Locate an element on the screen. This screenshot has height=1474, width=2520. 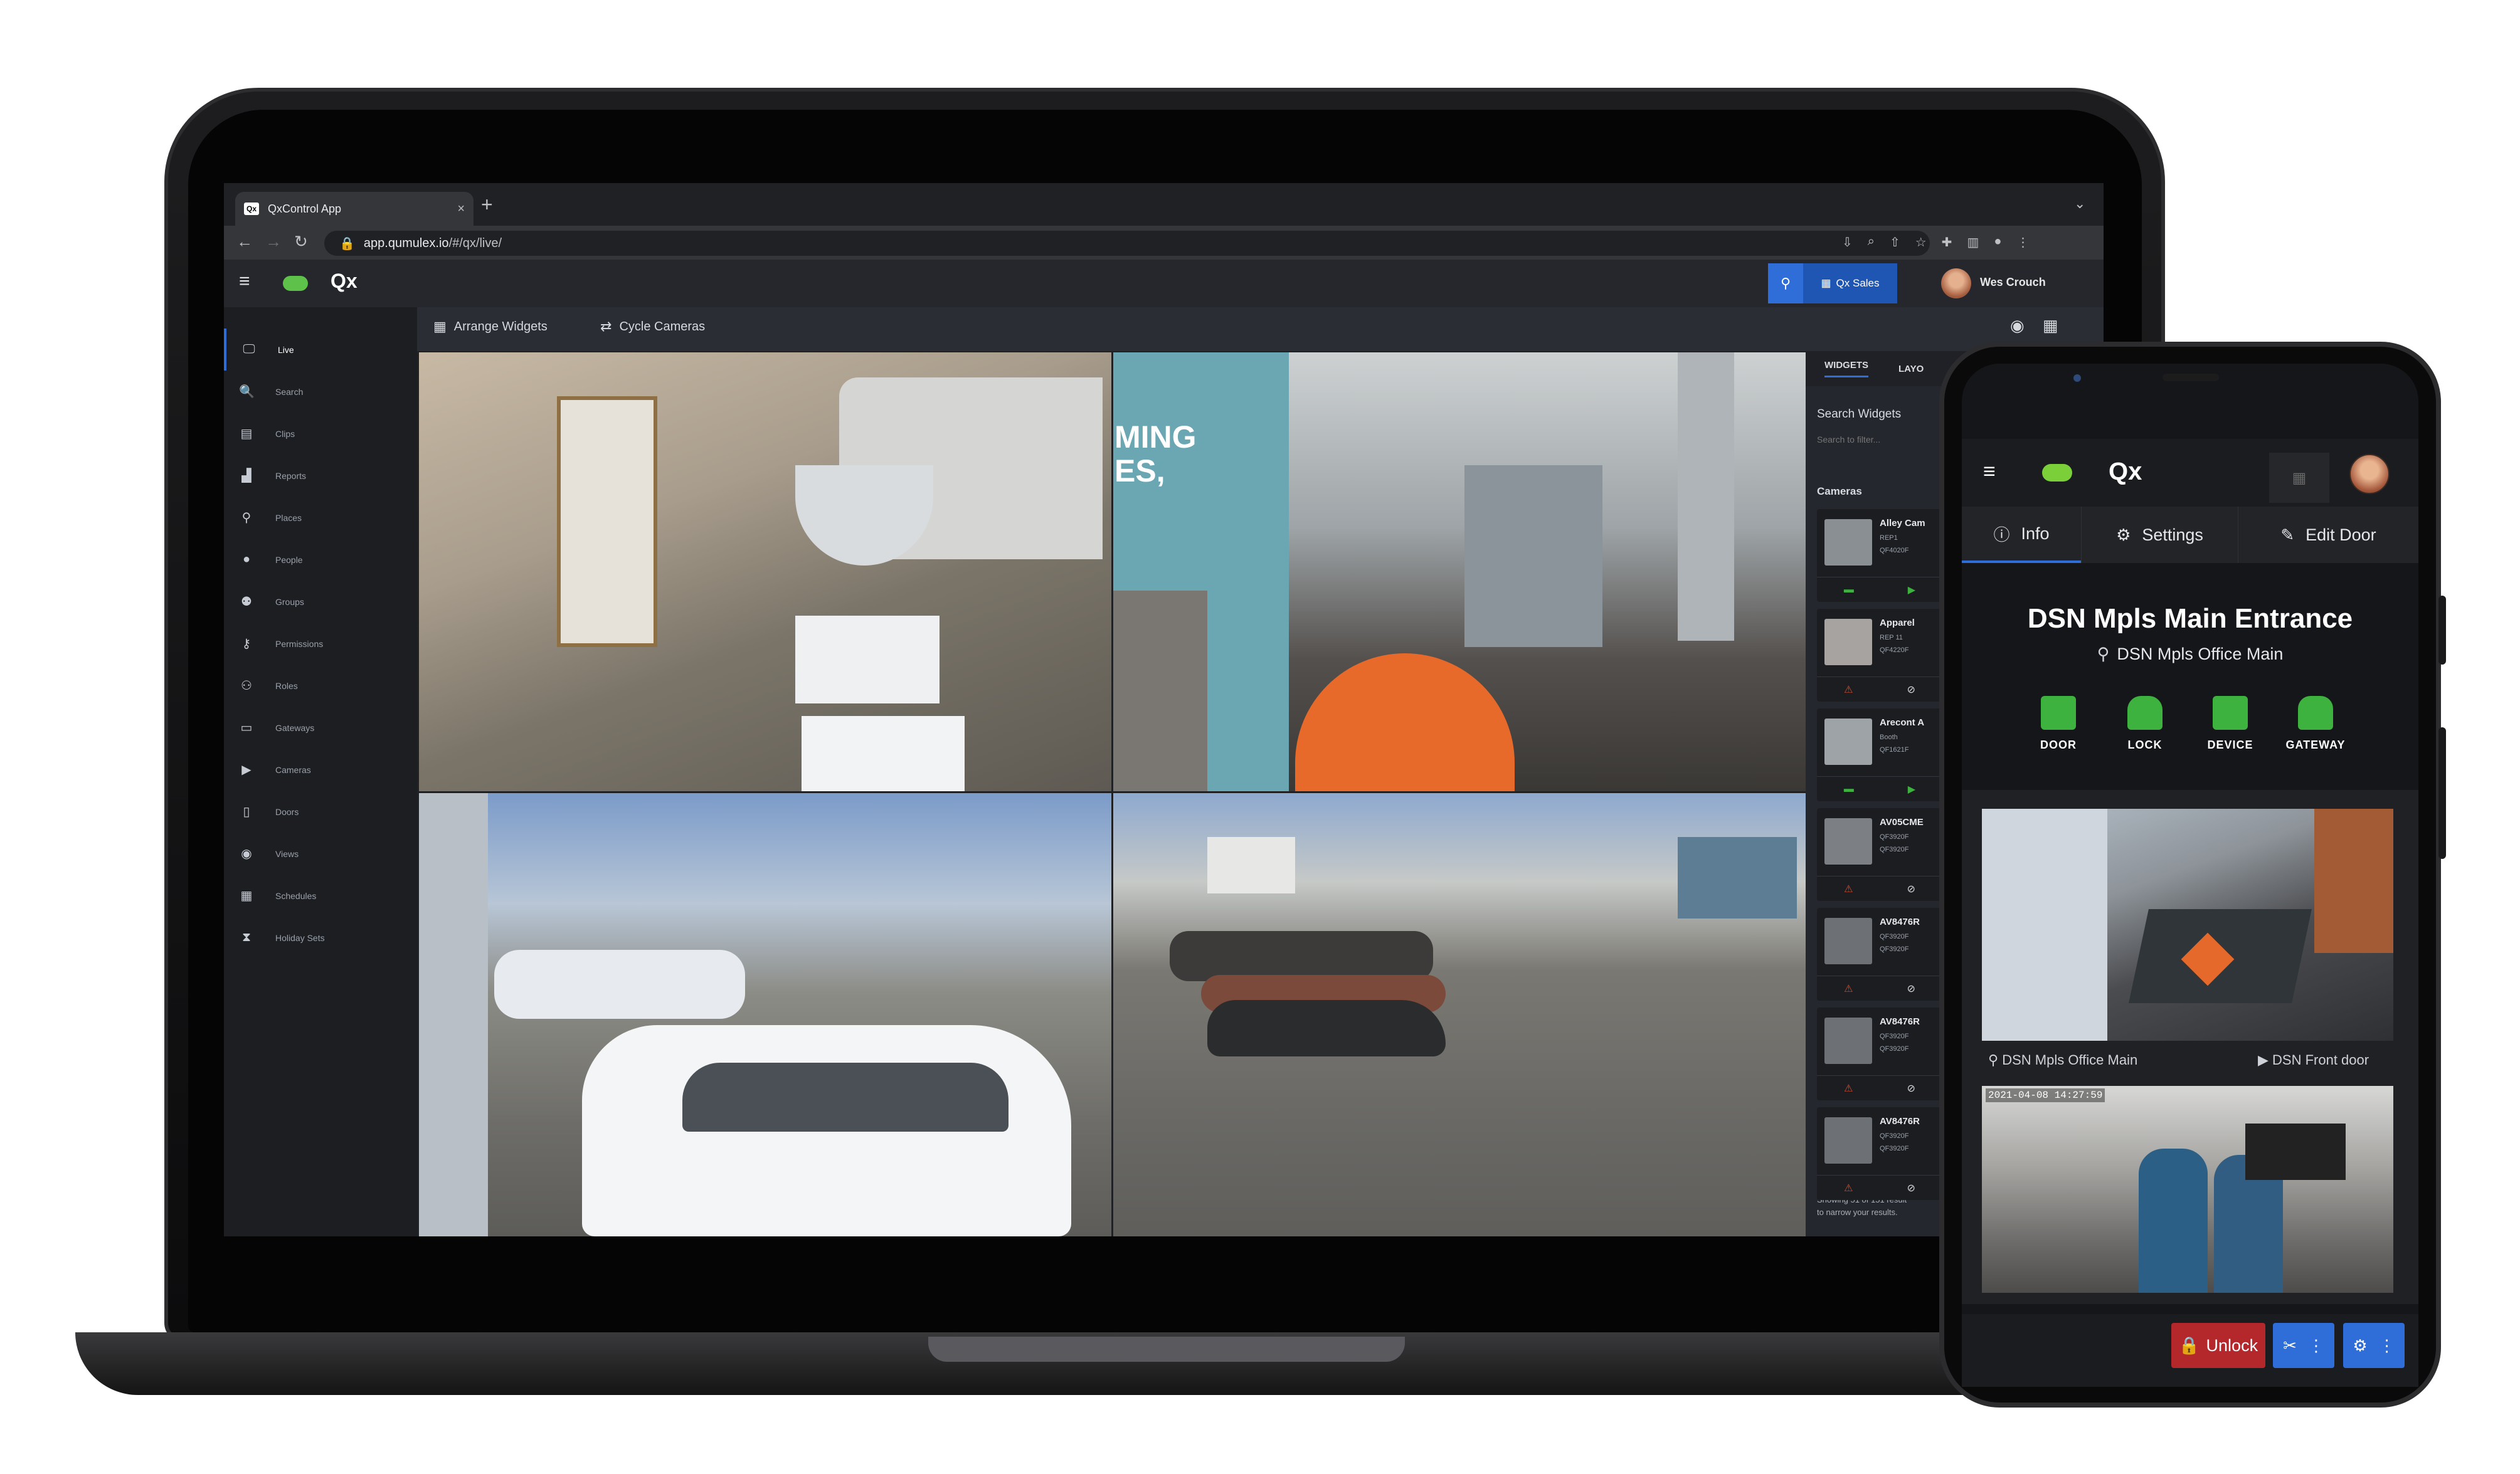
snow-pile is located at coordinates (619, 984).